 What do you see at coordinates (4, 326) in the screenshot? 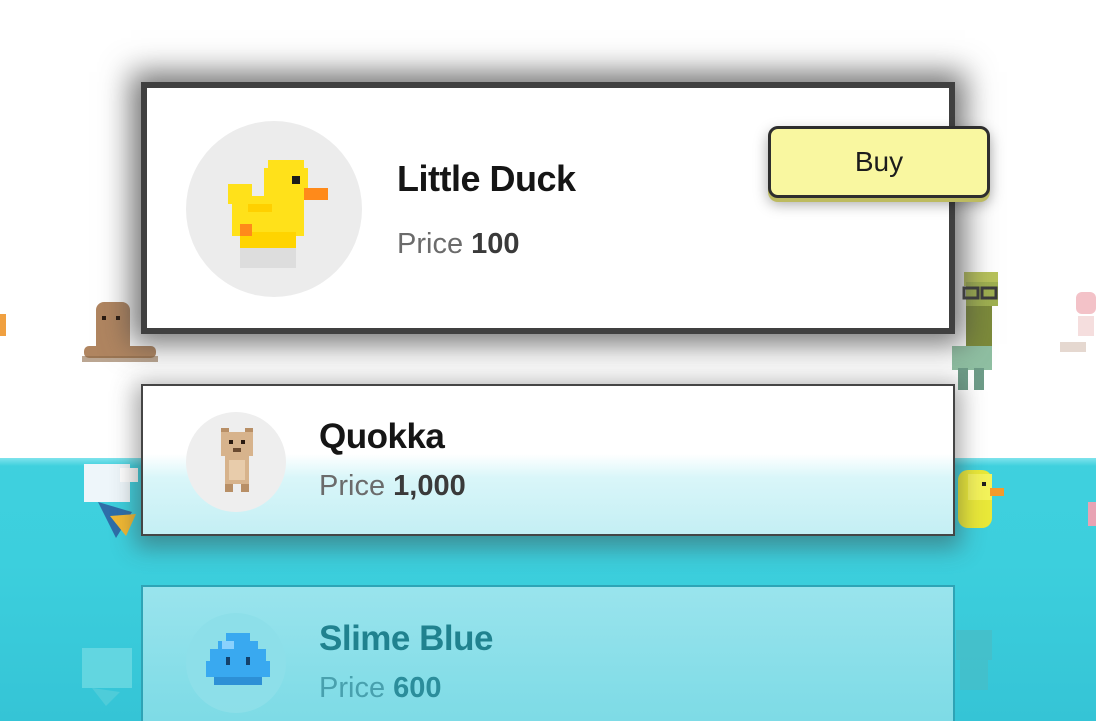
I see `orange-sprite-edge` at bounding box center [4, 326].